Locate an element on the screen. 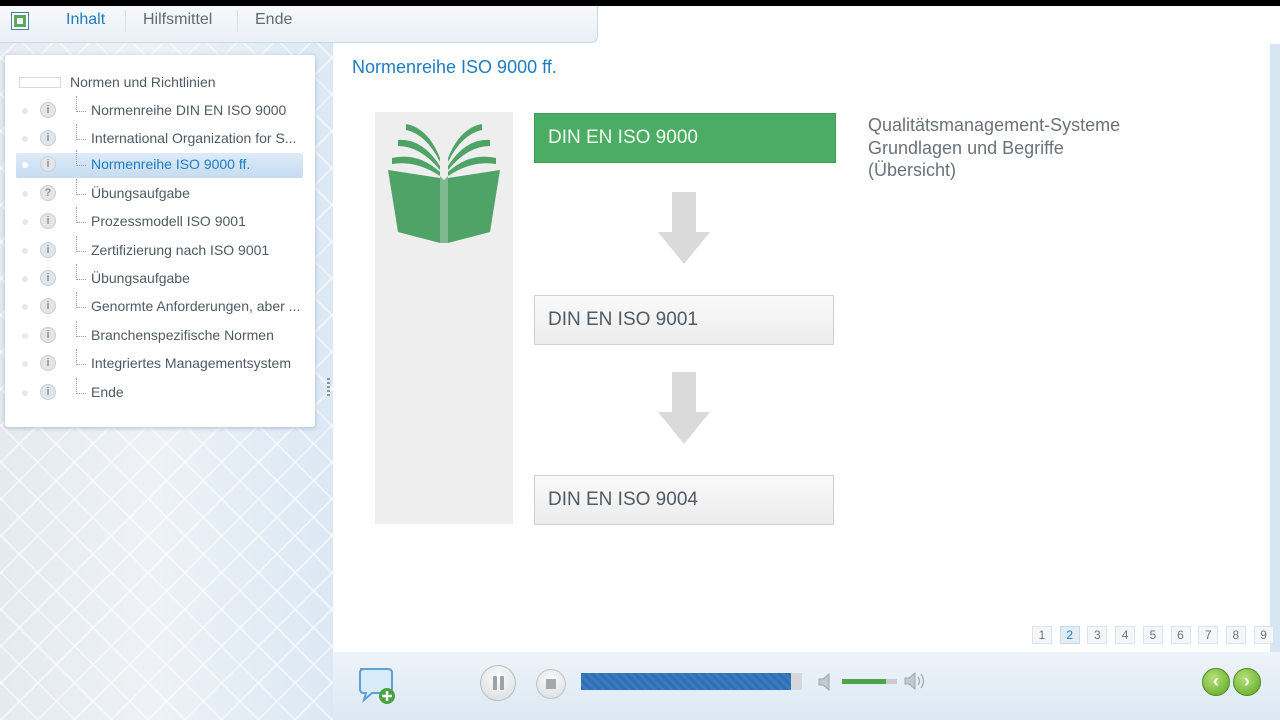  progress-fill is located at coordinates (686, 681).